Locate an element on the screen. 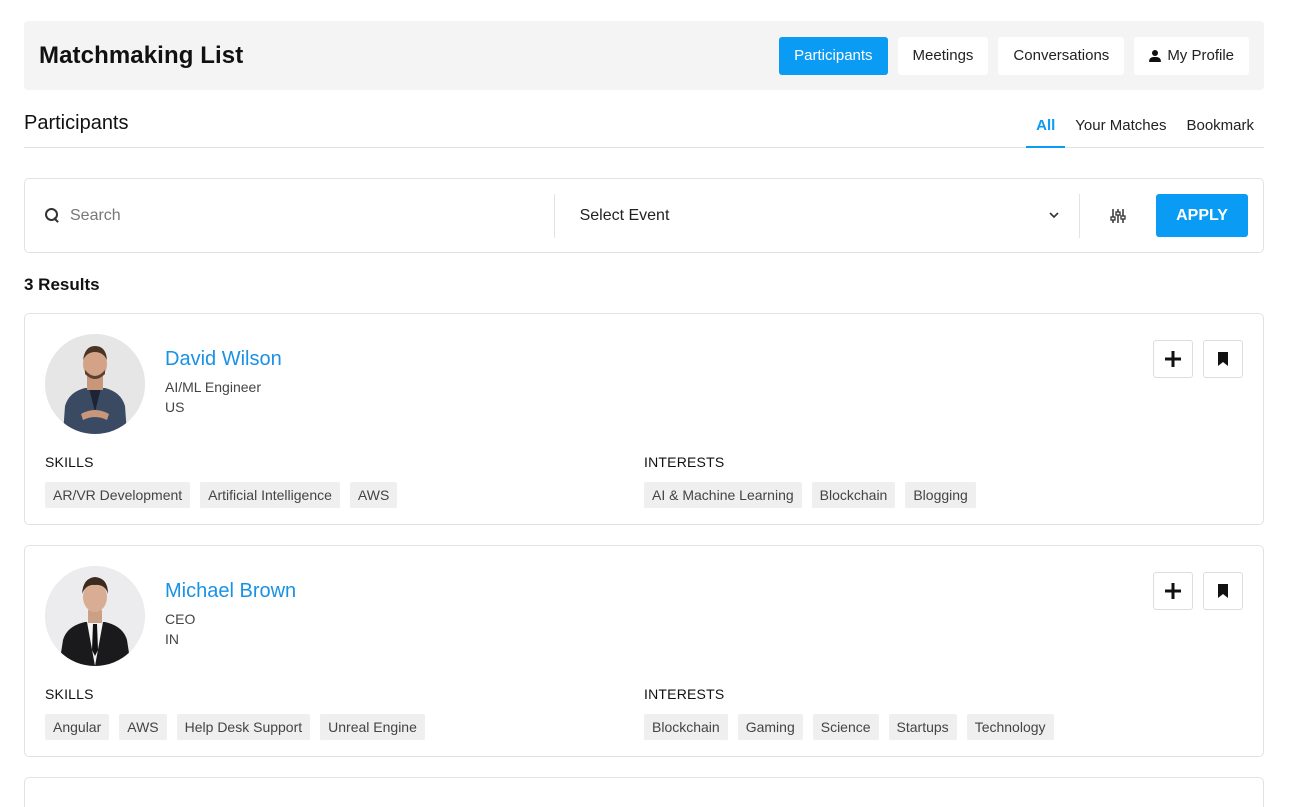  skill-tag: Artificial Intelligence is located at coordinates (270, 495).